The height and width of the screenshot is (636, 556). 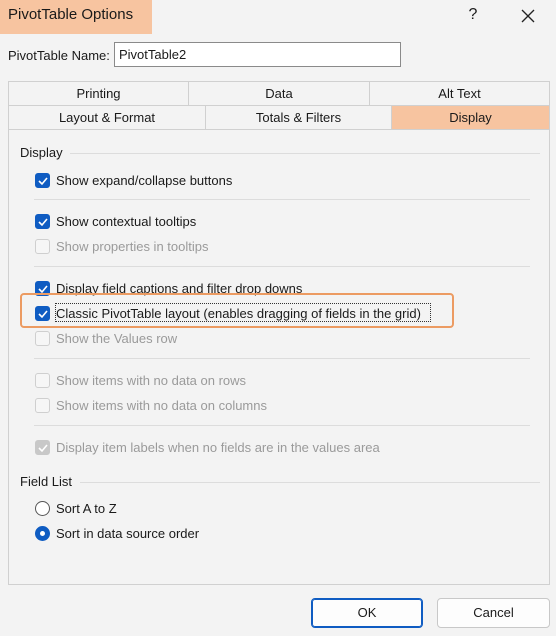 I want to click on option-show-properties-in-tooltips: Show properties in tooltips, so click(x=121, y=246).